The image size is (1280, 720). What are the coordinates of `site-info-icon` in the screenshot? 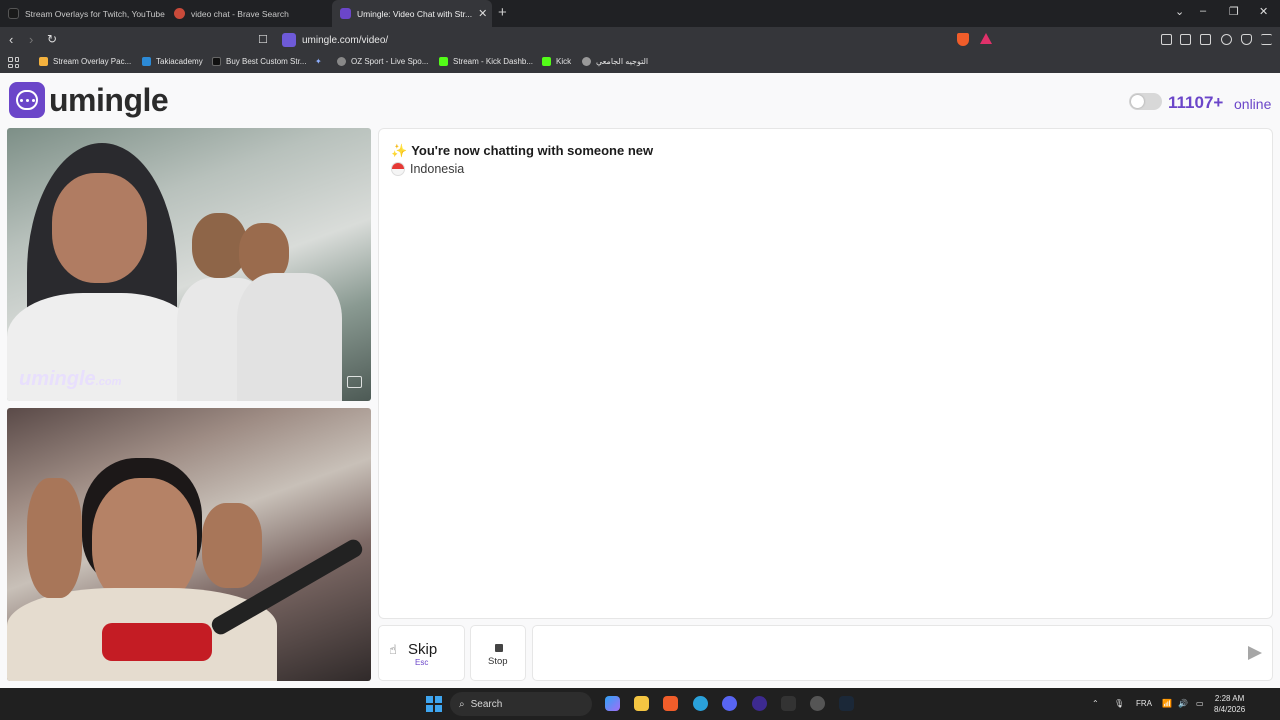 It's located at (289, 40).